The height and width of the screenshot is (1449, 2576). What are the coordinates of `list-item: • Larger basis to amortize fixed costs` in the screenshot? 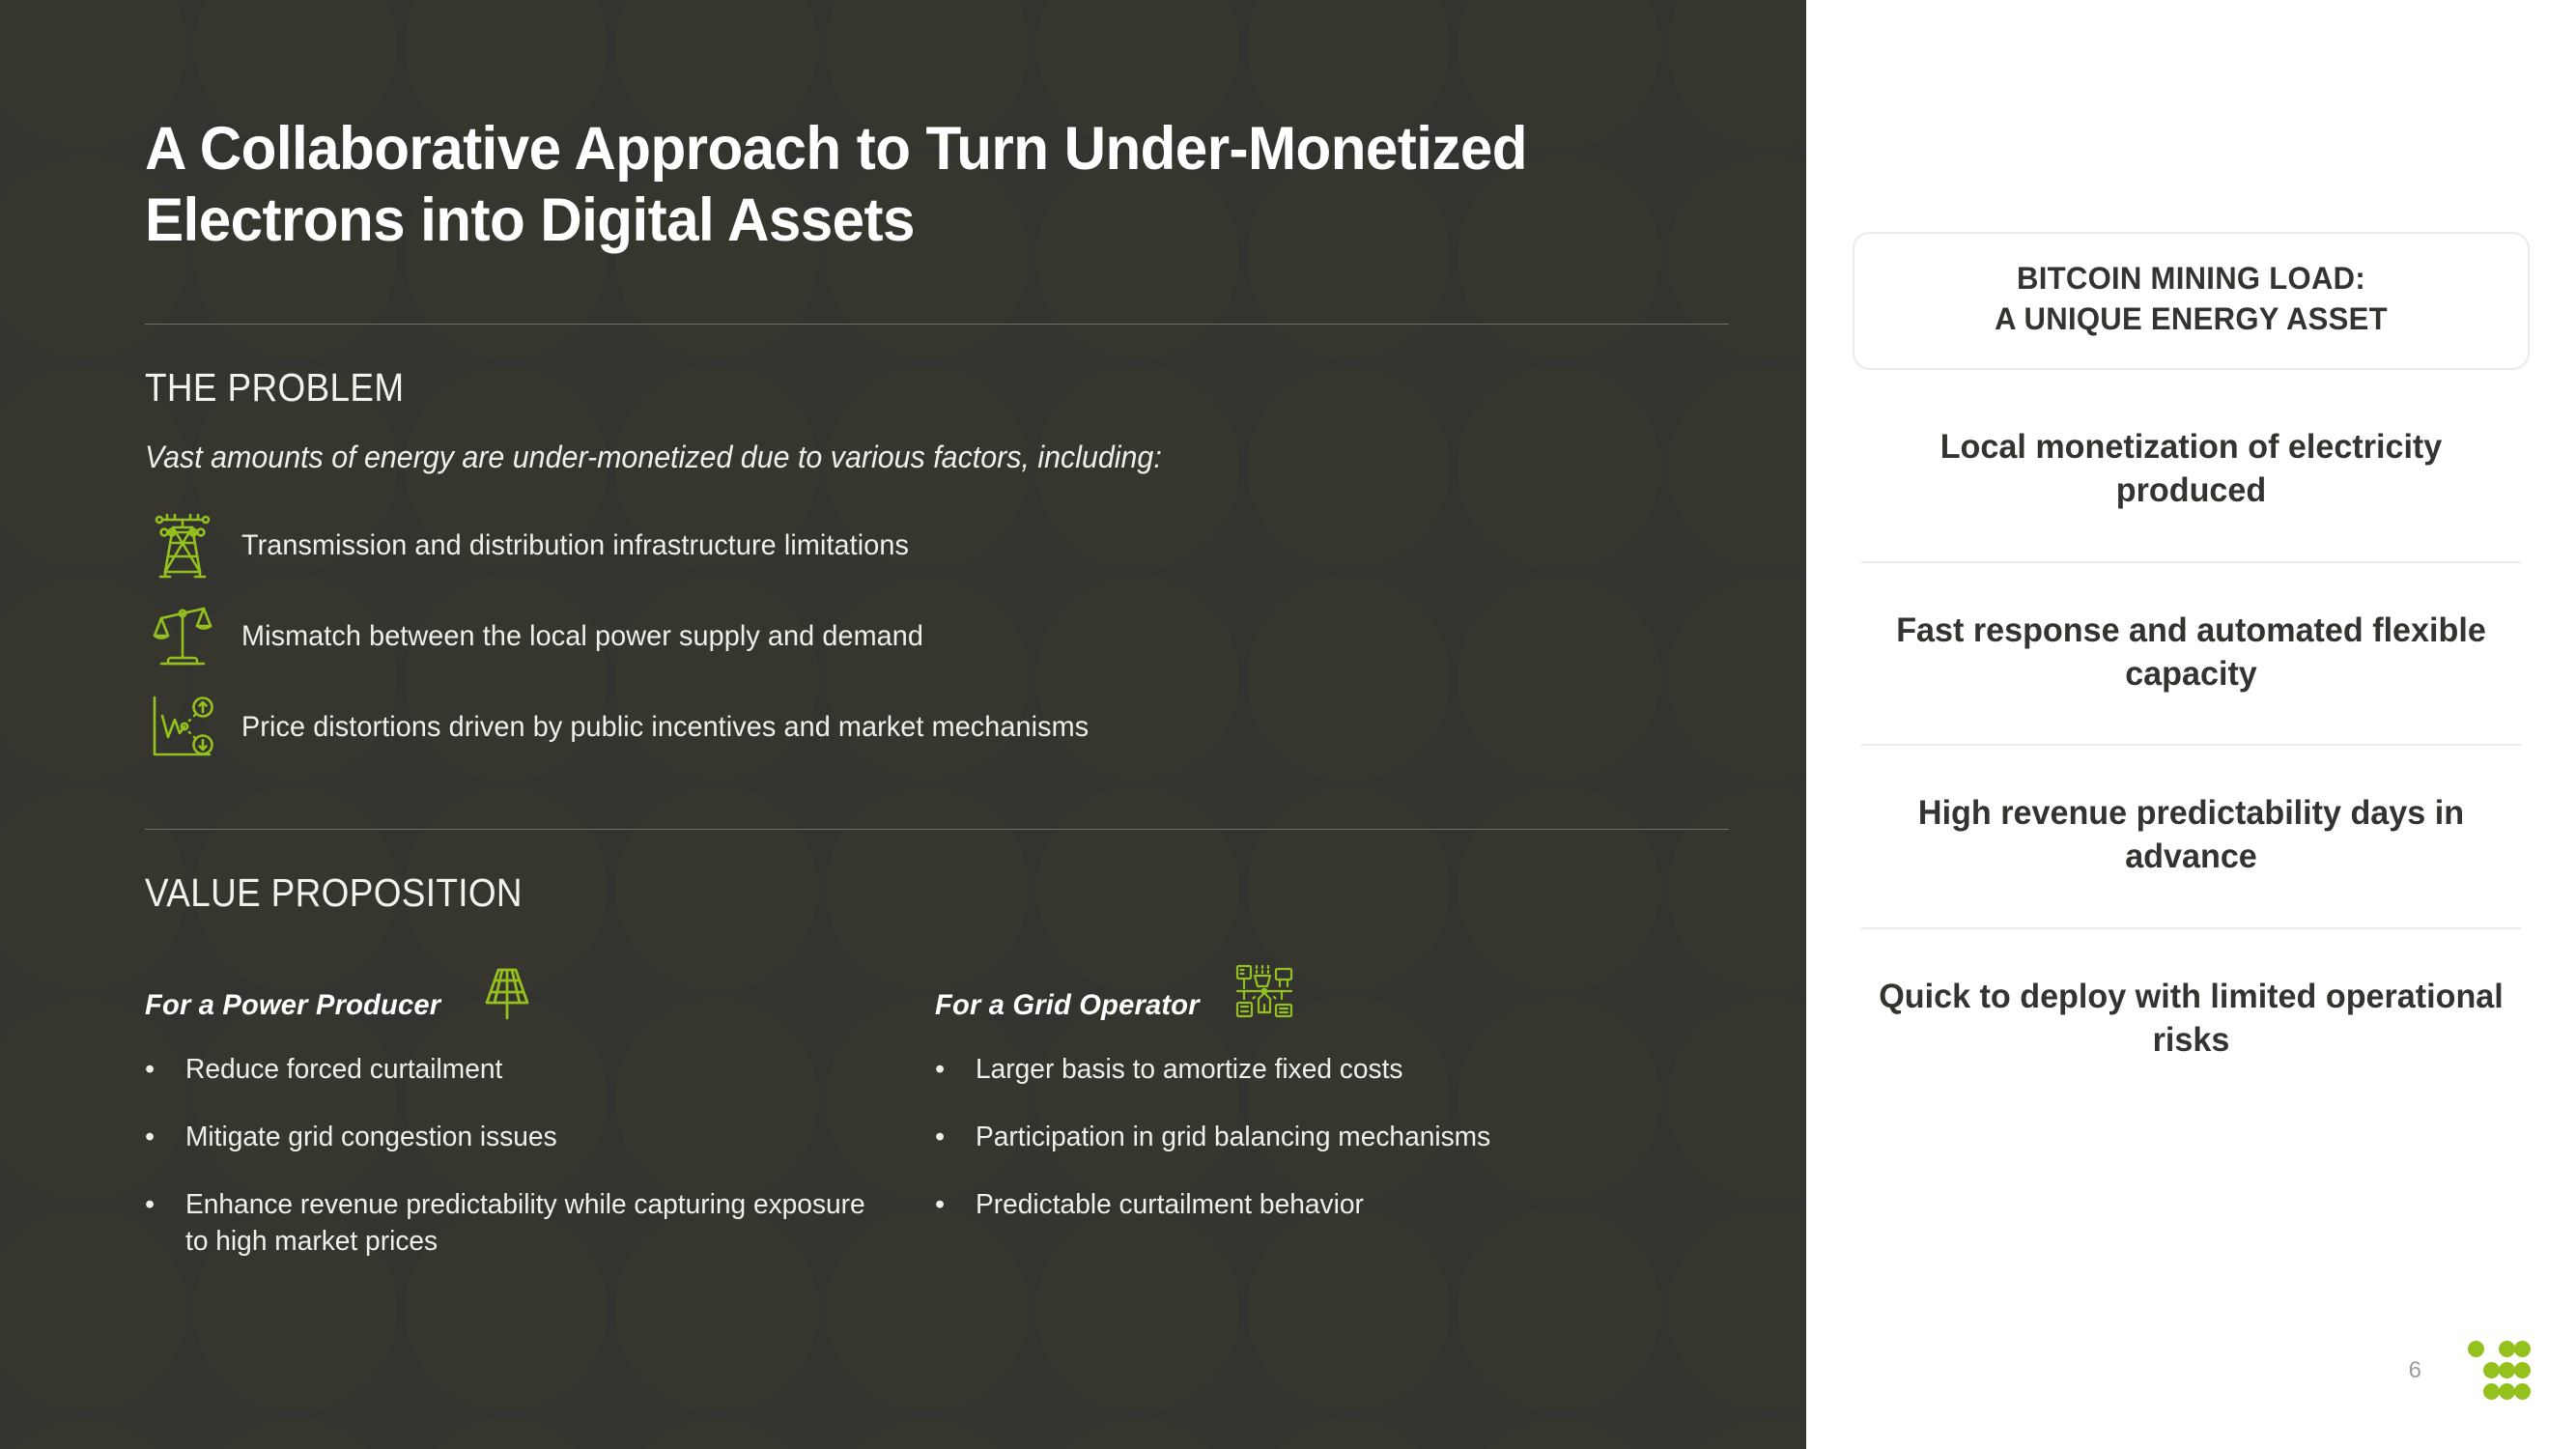 It's located at (1307, 1070).